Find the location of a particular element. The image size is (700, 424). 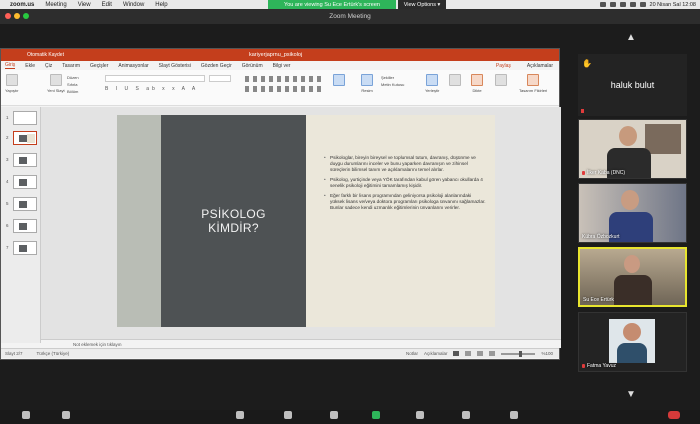

slide-thumbnail: 4 is located at coordinates (21, 182).